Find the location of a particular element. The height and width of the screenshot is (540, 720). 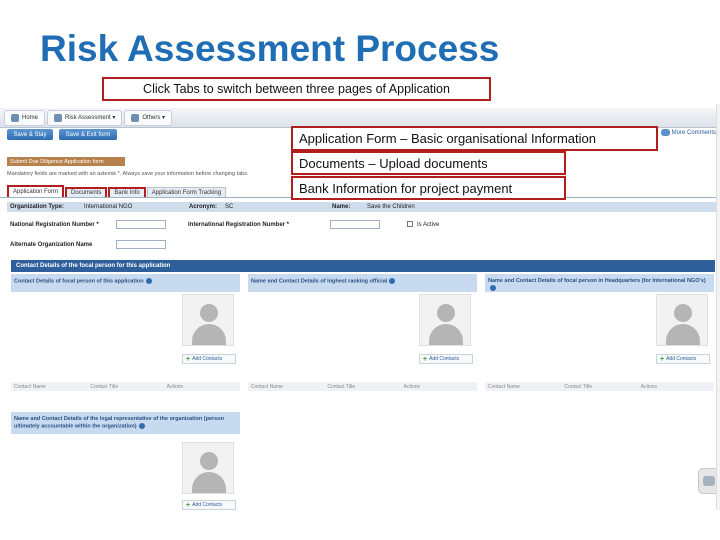

nav-tab-others: Others ▾ is located at coordinates (148, 117).